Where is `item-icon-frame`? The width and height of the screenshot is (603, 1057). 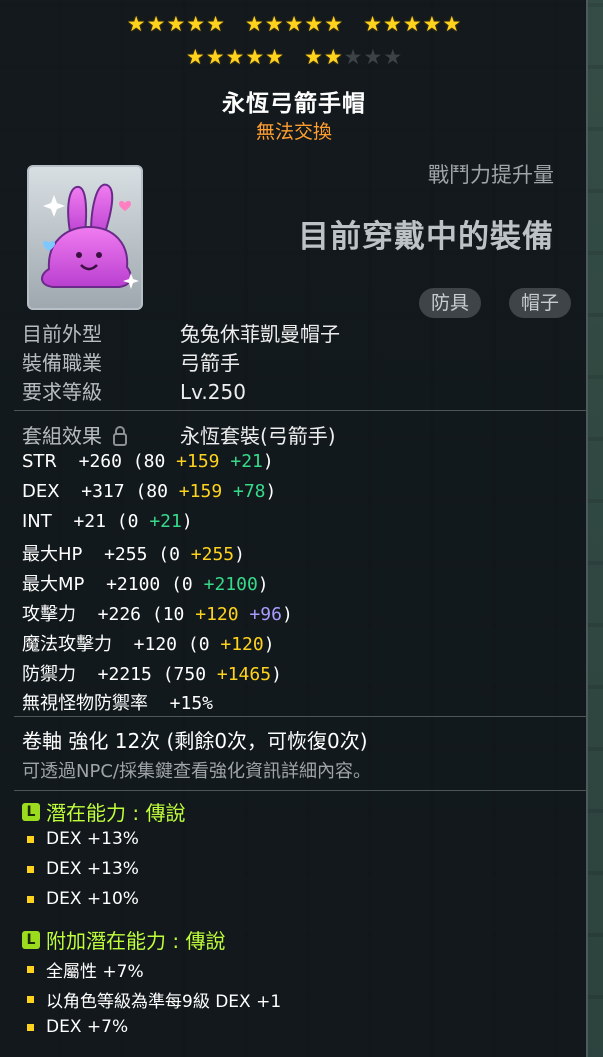
item-icon-frame is located at coordinates (85, 237).